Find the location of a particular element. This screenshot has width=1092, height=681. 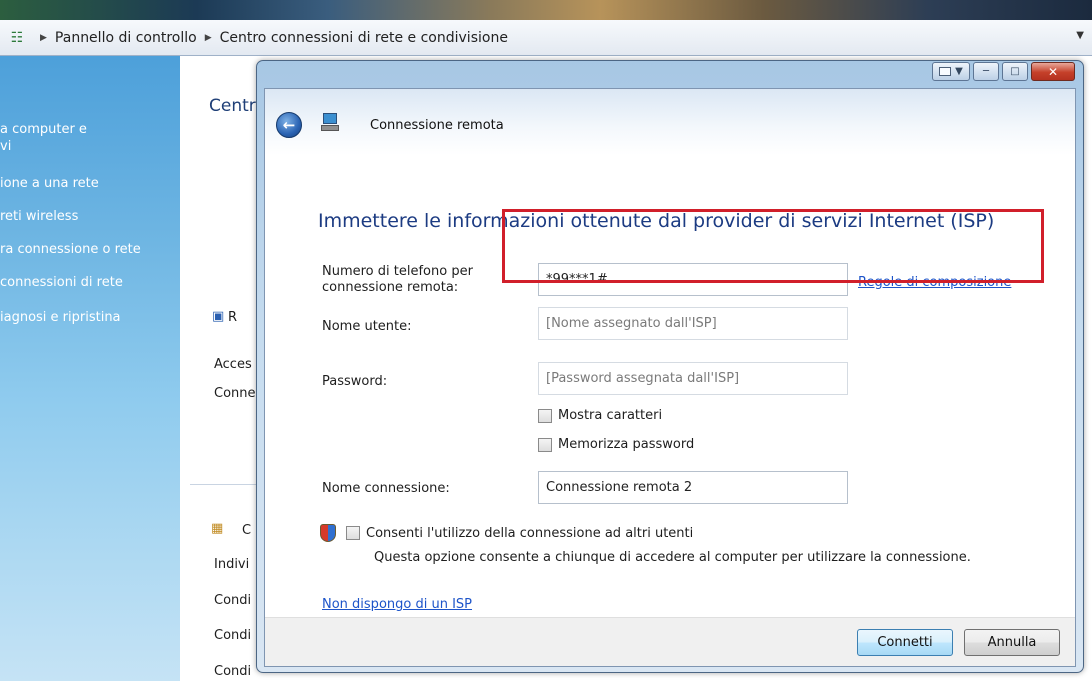

connection-fragment: Conne is located at coordinates (235, 393).